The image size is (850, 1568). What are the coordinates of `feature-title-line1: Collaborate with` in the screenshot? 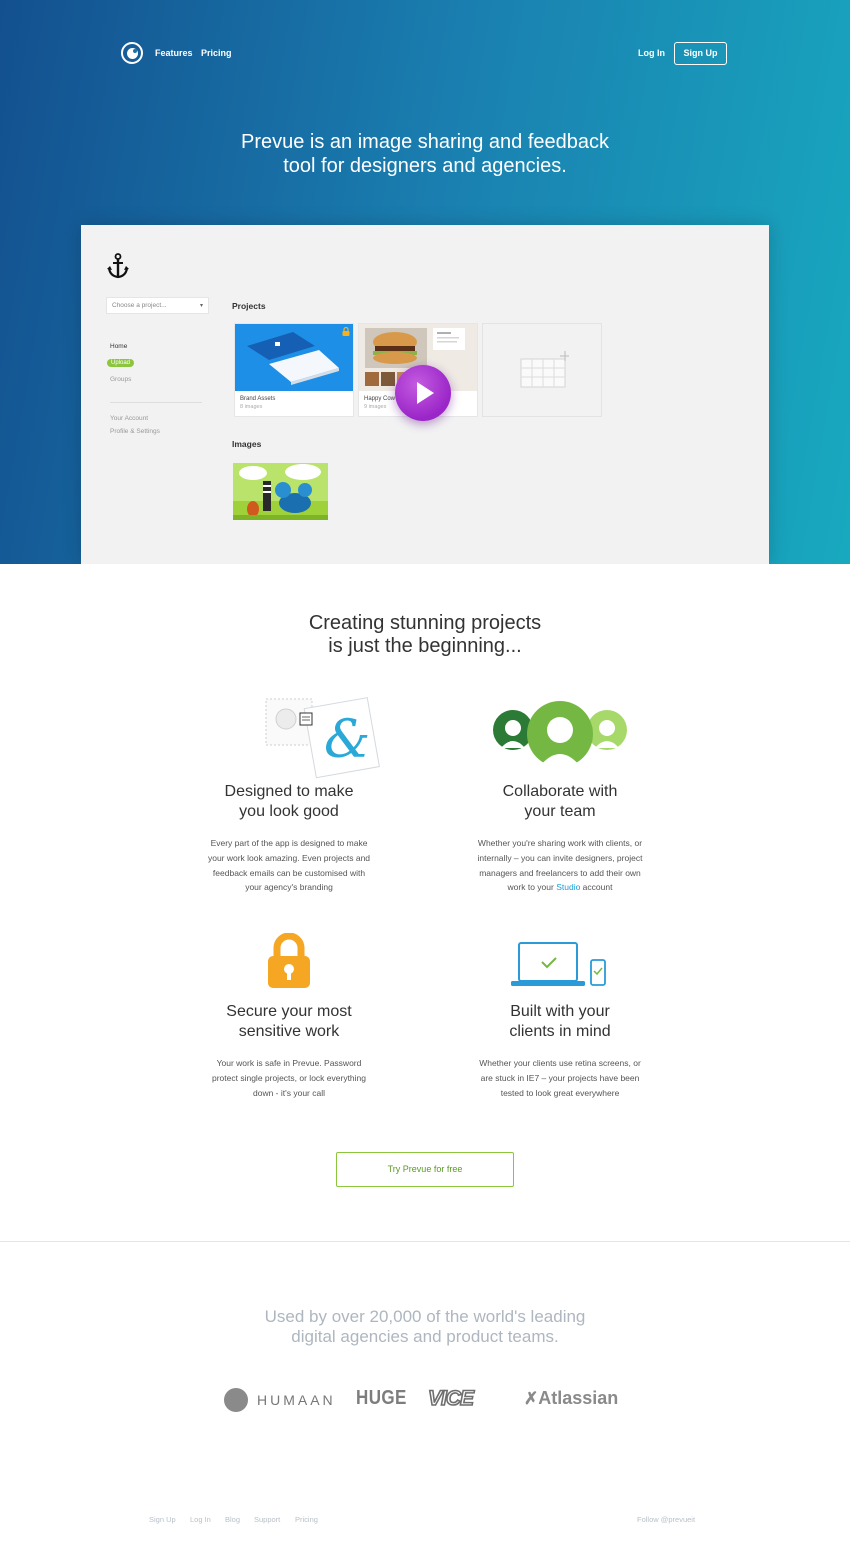 It's located at (560, 791).